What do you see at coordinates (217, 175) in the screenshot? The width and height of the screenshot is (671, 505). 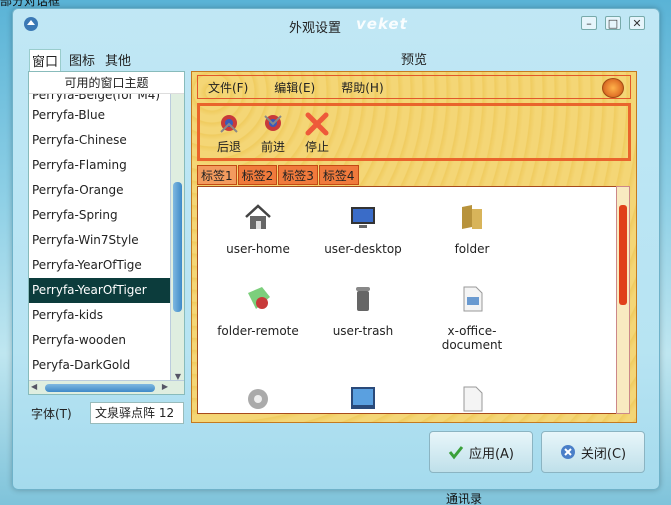 I see `preview-tab-1: 标签1` at bounding box center [217, 175].